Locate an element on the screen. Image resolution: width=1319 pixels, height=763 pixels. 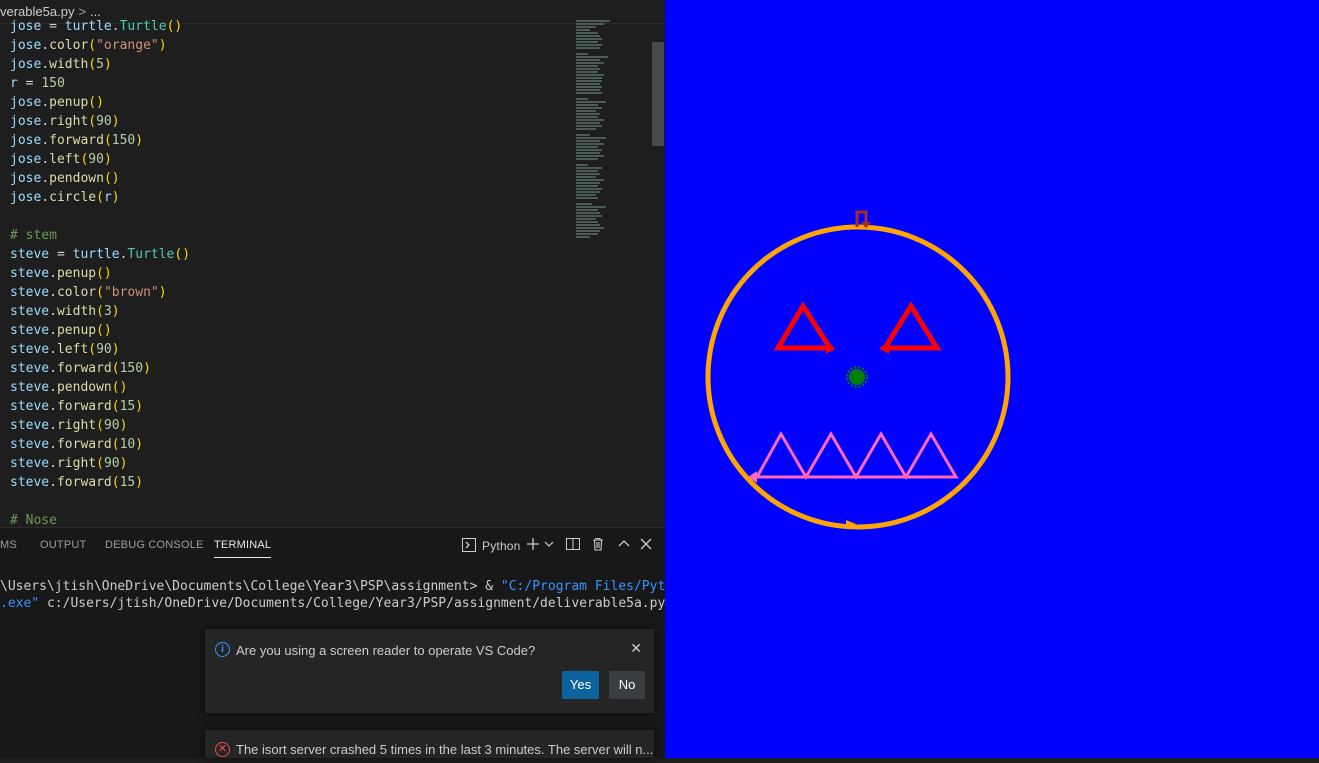
code-line: # stem is located at coordinates (290, 235).